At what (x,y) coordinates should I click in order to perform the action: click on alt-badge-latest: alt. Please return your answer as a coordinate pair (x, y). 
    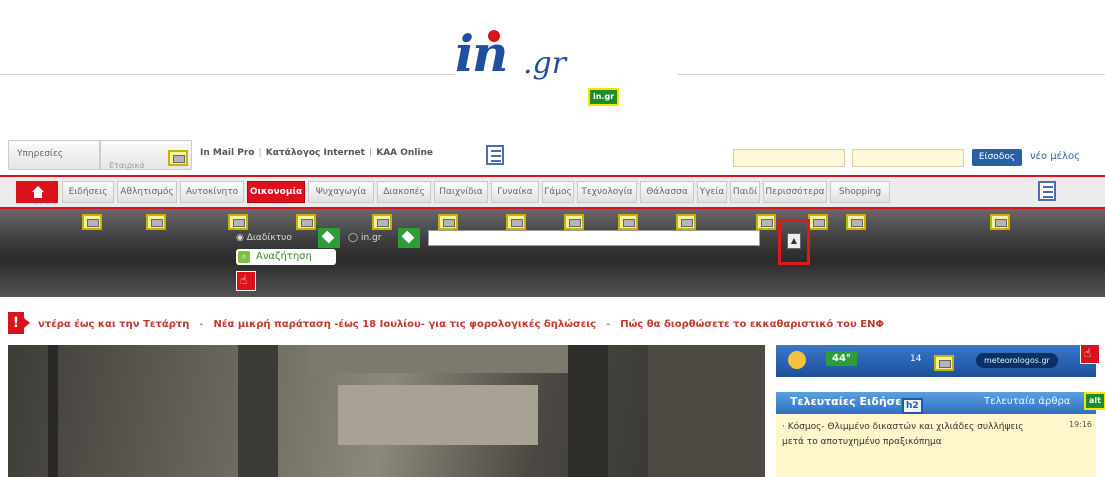
    Looking at the image, I should click on (1094, 401).